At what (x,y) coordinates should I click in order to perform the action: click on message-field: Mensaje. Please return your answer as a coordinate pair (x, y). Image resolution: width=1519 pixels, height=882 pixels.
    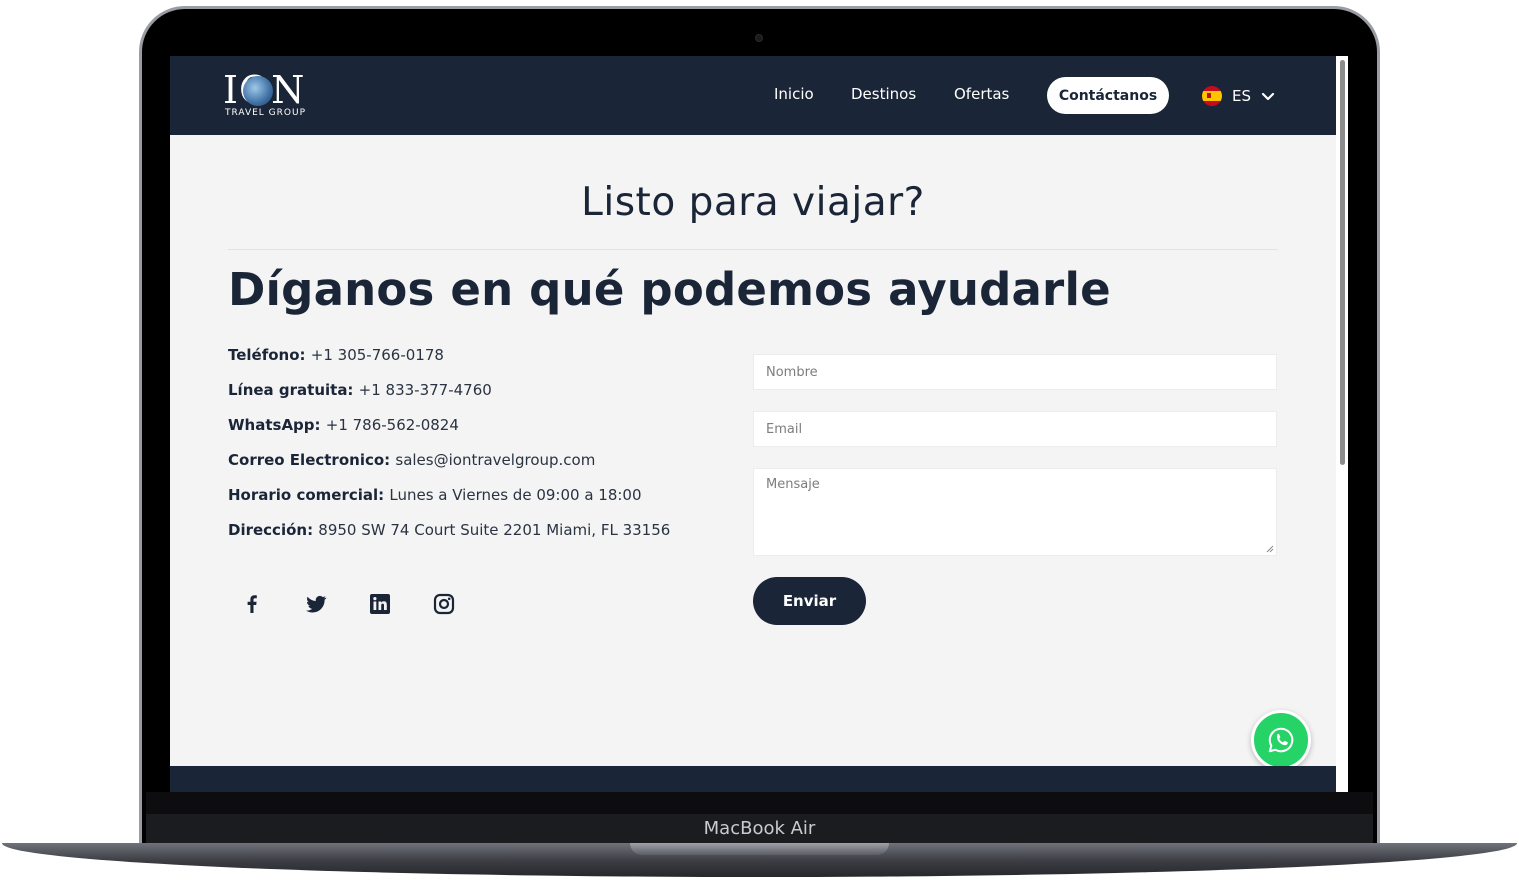
    Looking at the image, I should click on (1015, 512).